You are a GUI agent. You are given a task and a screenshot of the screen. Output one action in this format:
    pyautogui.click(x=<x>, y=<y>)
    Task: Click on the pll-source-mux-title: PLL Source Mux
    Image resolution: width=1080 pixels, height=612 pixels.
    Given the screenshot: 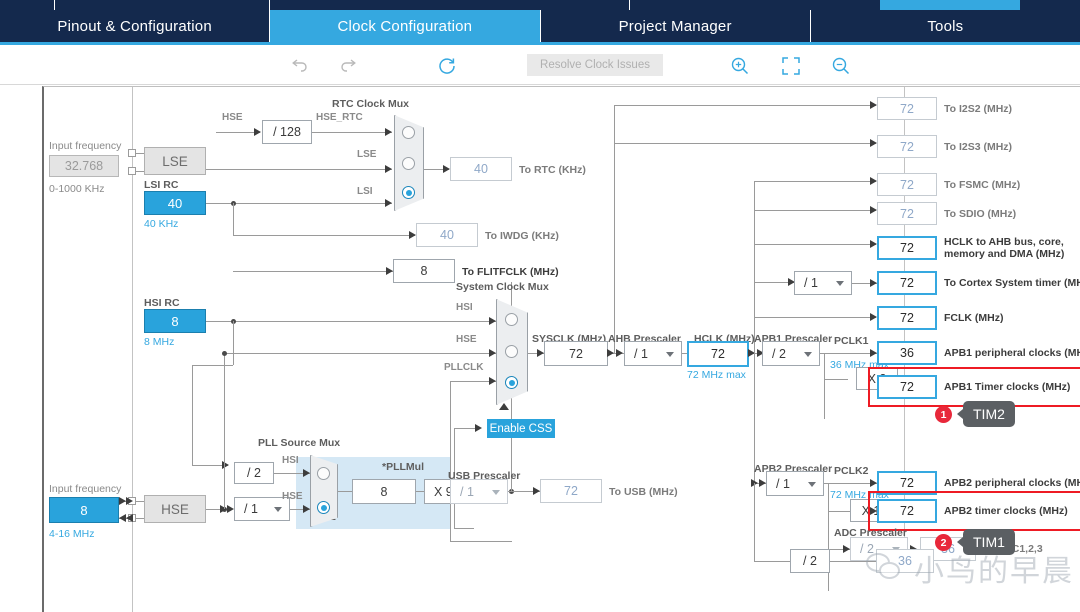 What is the action you would take?
    pyautogui.click(x=299, y=443)
    